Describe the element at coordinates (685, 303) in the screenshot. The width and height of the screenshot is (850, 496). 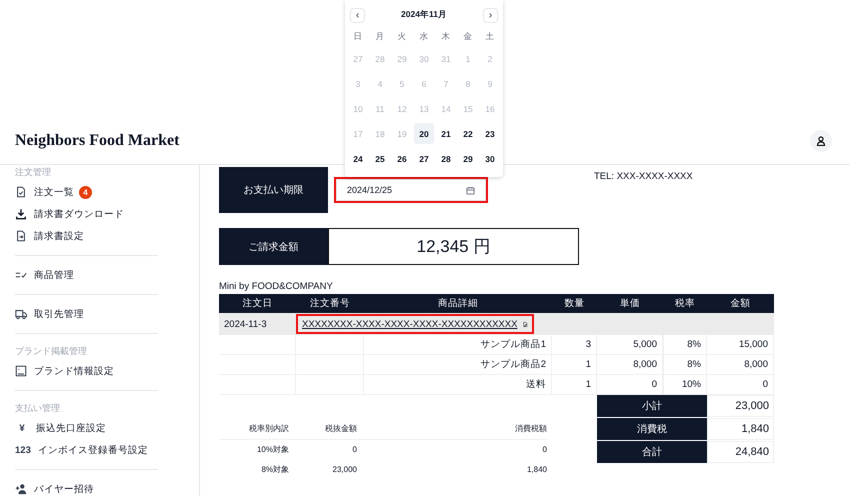
I see `column-header: 税率` at that location.